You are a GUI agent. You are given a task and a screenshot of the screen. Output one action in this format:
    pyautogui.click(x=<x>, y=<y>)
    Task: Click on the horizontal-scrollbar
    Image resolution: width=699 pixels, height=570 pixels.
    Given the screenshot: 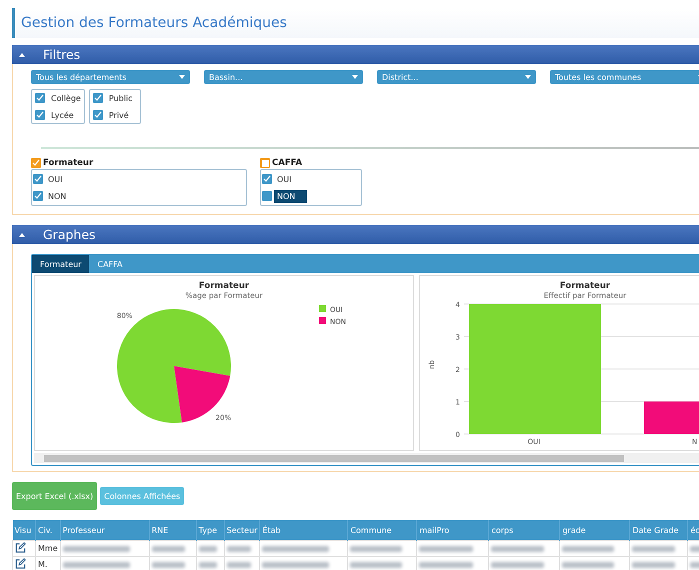 What is the action you would take?
    pyautogui.click(x=366, y=458)
    